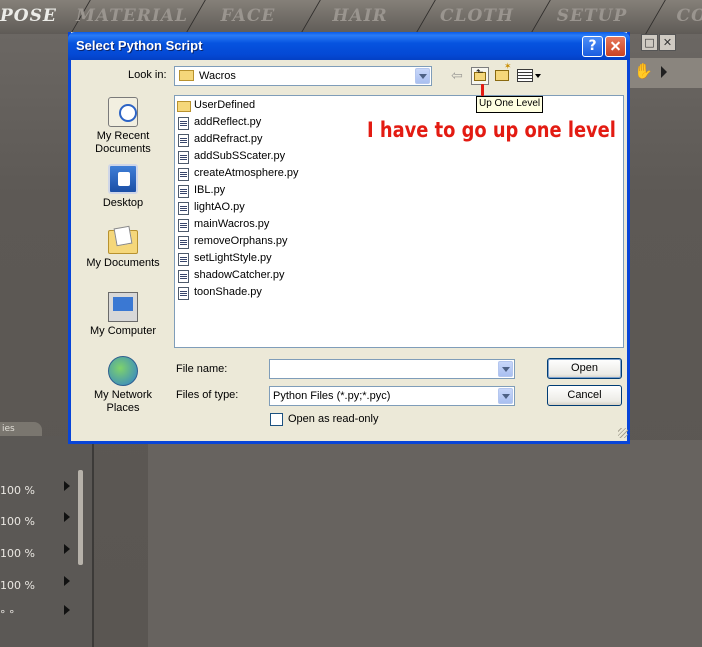 The height and width of the screenshot is (647, 702). What do you see at coordinates (503, 71) in the screenshot?
I see `new-folder-icon` at bounding box center [503, 71].